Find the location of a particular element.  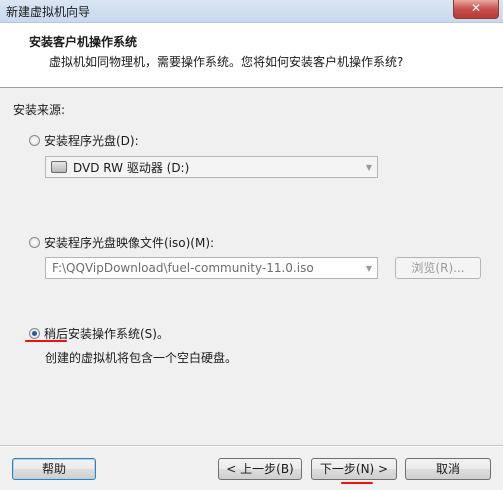

wizard-header: 安装客户机操作系统 虚拟机如同物理机，需要操作系统。您将如何安装客户机操作系统? is located at coordinates (251, 55).